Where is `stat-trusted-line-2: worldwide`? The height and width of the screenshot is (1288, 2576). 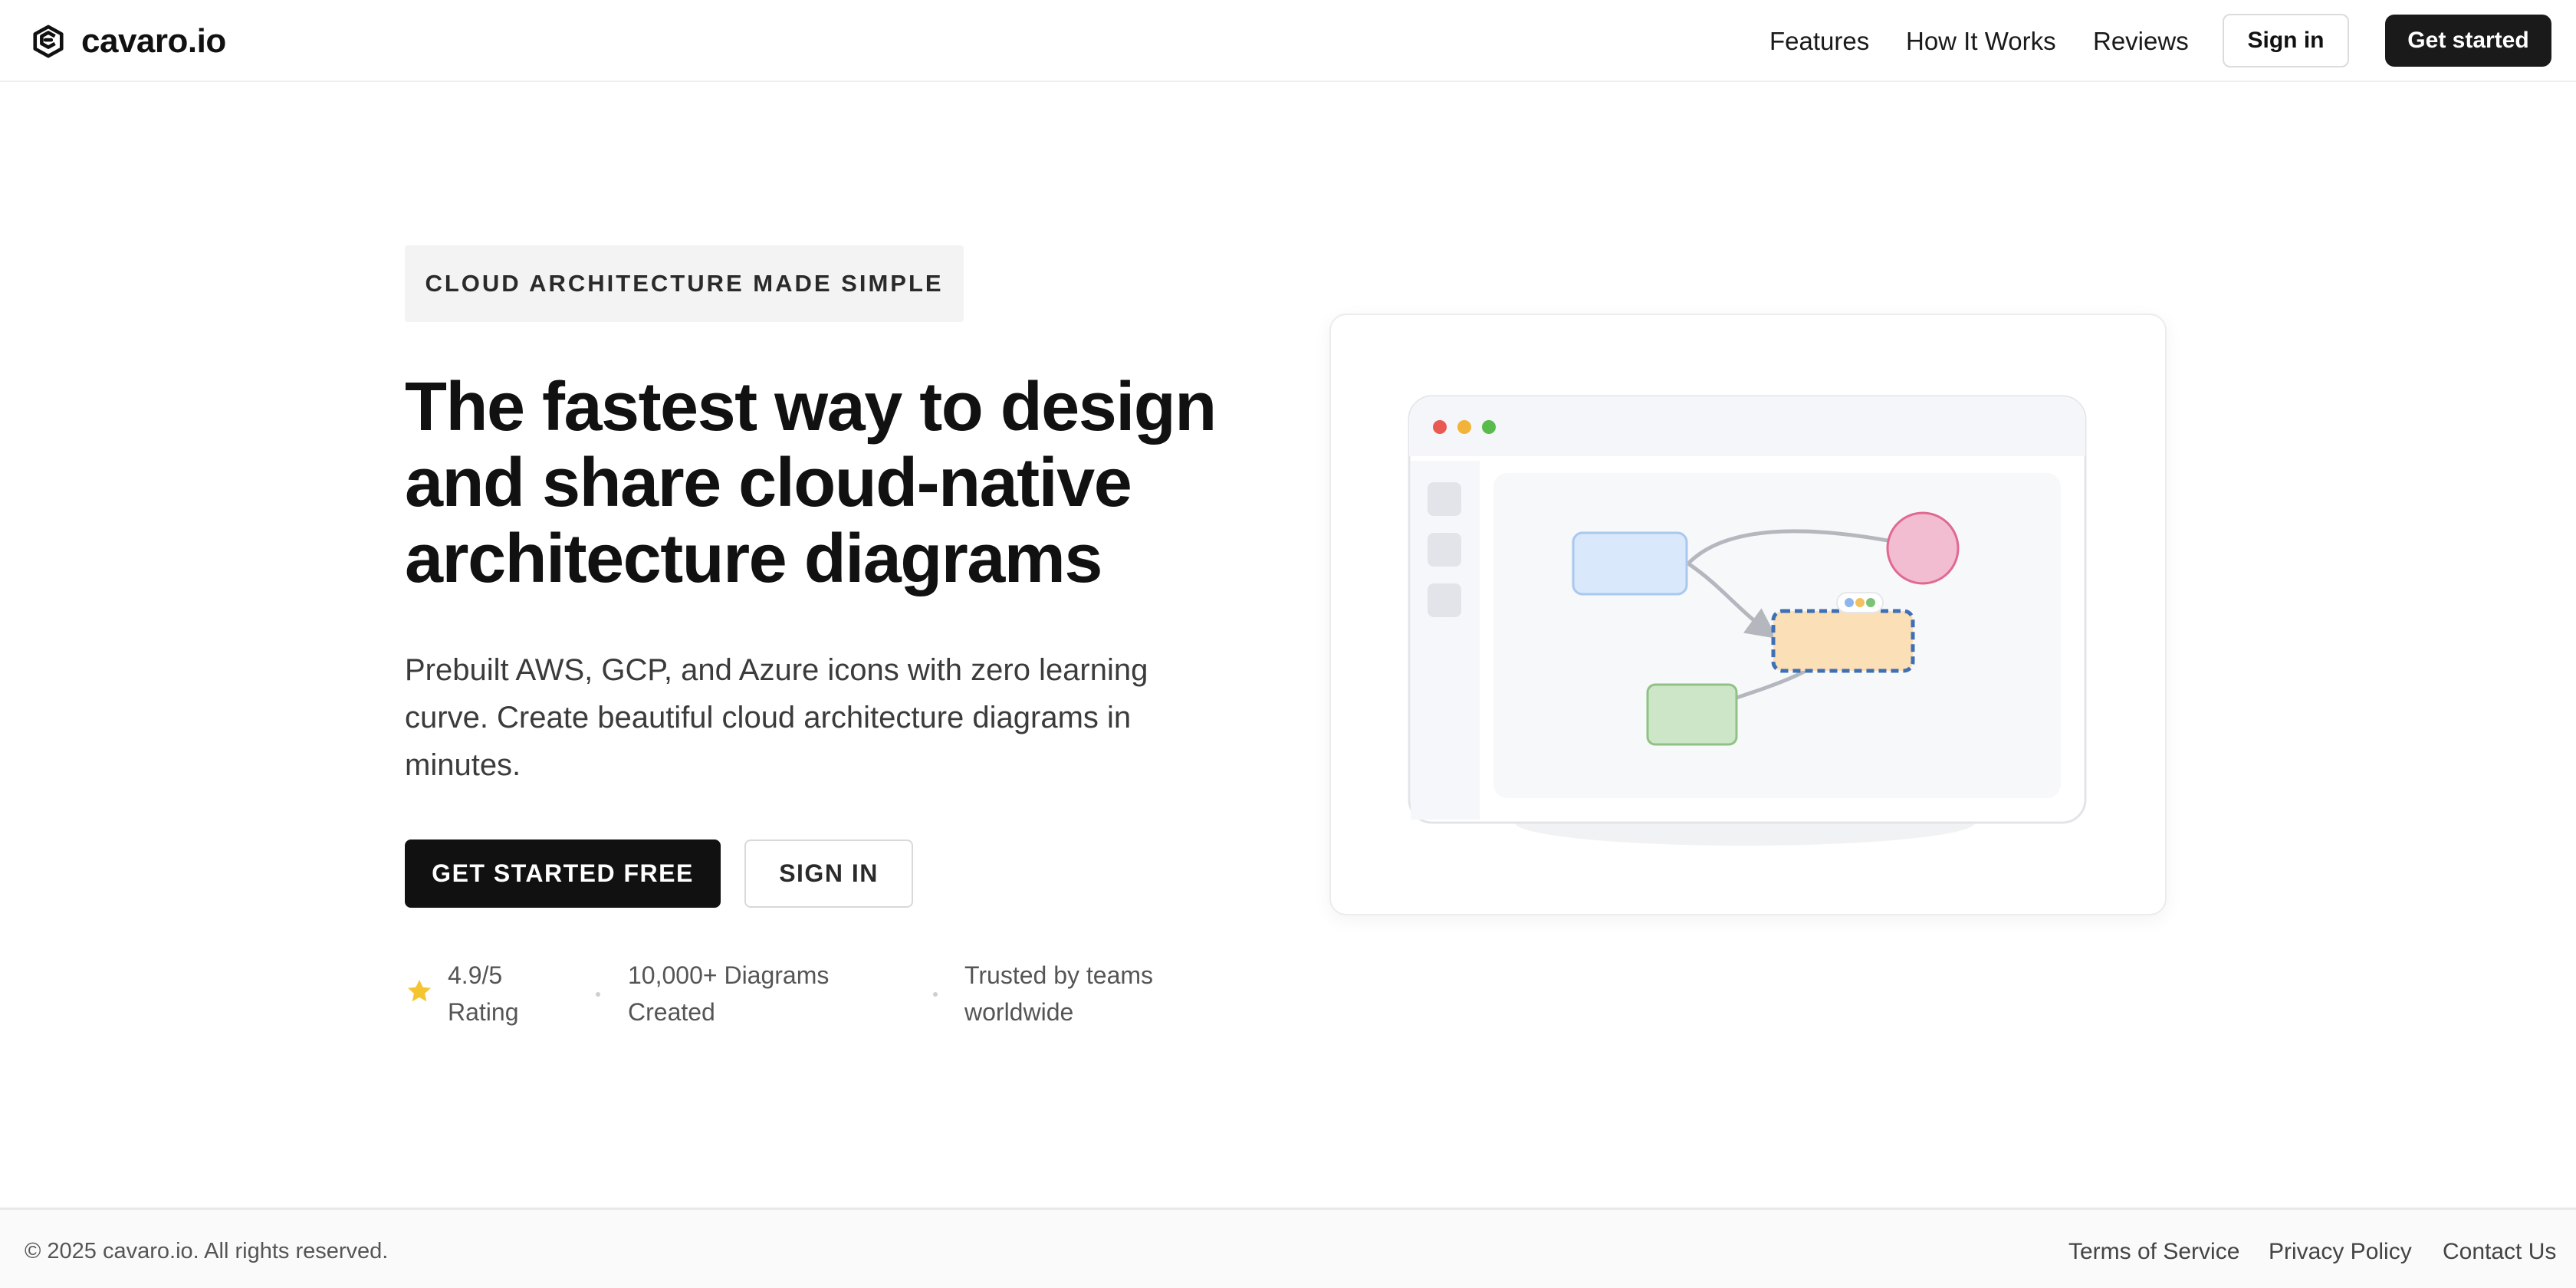 stat-trusted-line-2: worldwide is located at coordinates (1019, 1012).